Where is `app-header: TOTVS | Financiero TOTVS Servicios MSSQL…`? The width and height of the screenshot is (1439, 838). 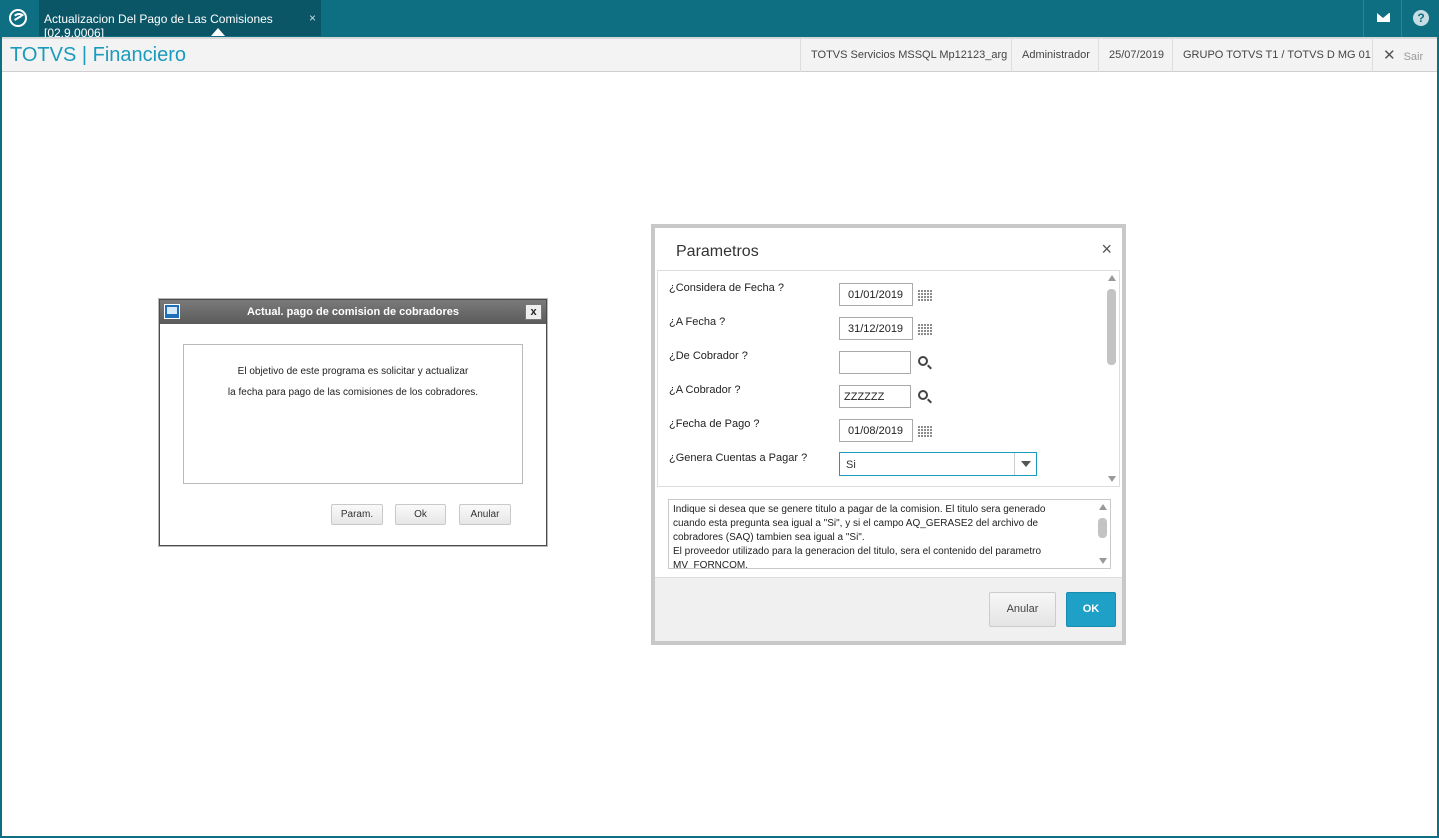 app-header: TOTVS | Financiero TOTVS Servicios MSSQL… is located at coordinates (719, 54).